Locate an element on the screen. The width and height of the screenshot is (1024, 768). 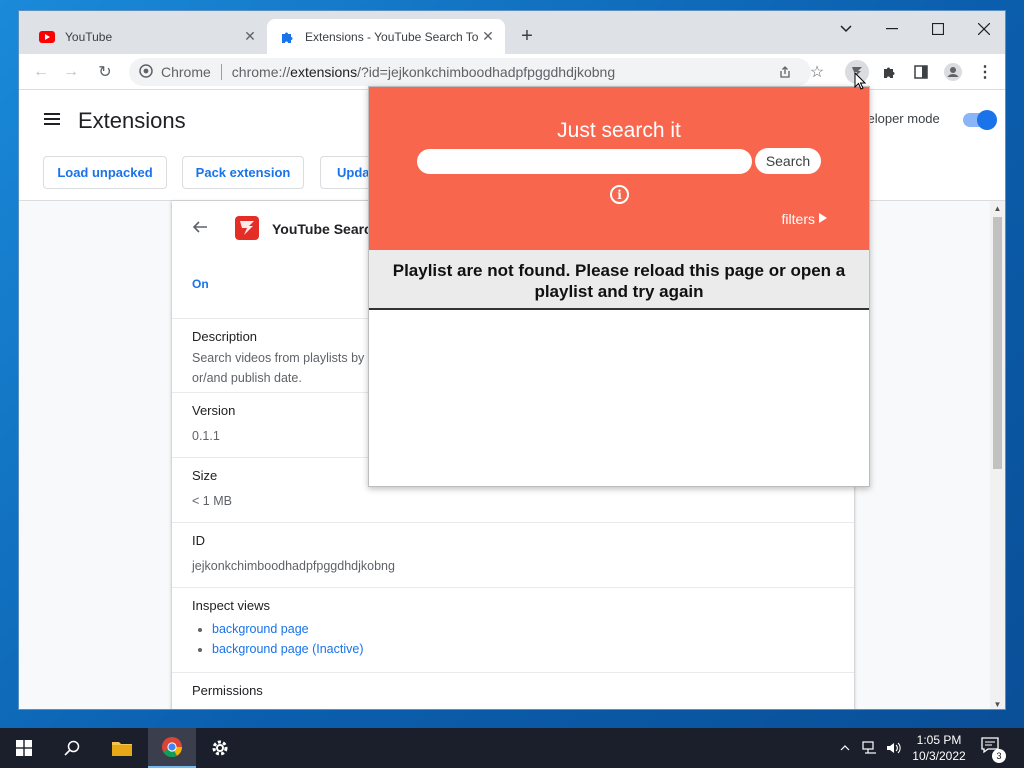
permissions-row: Permissions is located at coordinates (513, 690).